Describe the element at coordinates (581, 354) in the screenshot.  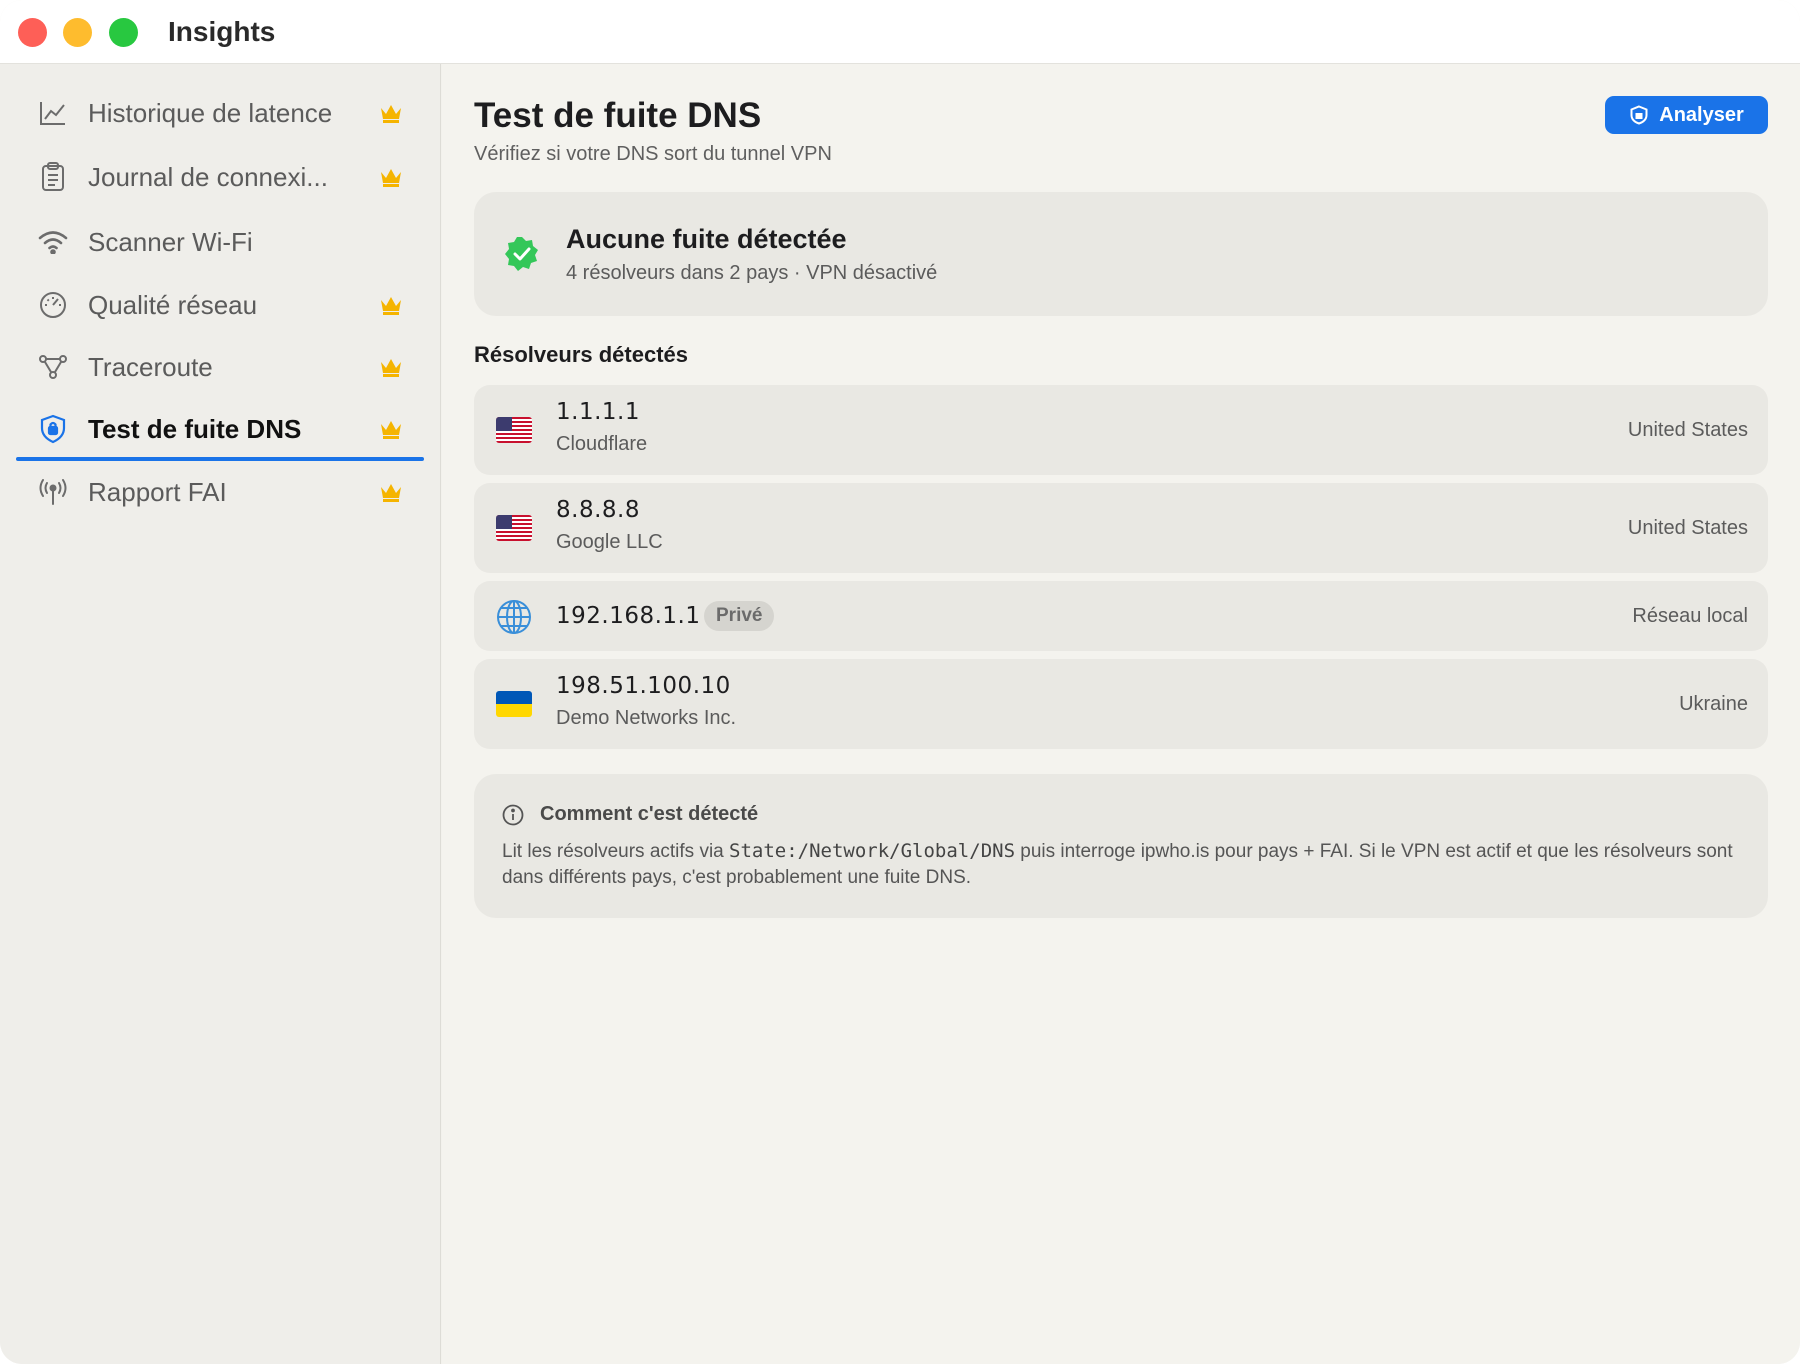
I see `resolvers-section-title: Résolveurs détectés` at that location.